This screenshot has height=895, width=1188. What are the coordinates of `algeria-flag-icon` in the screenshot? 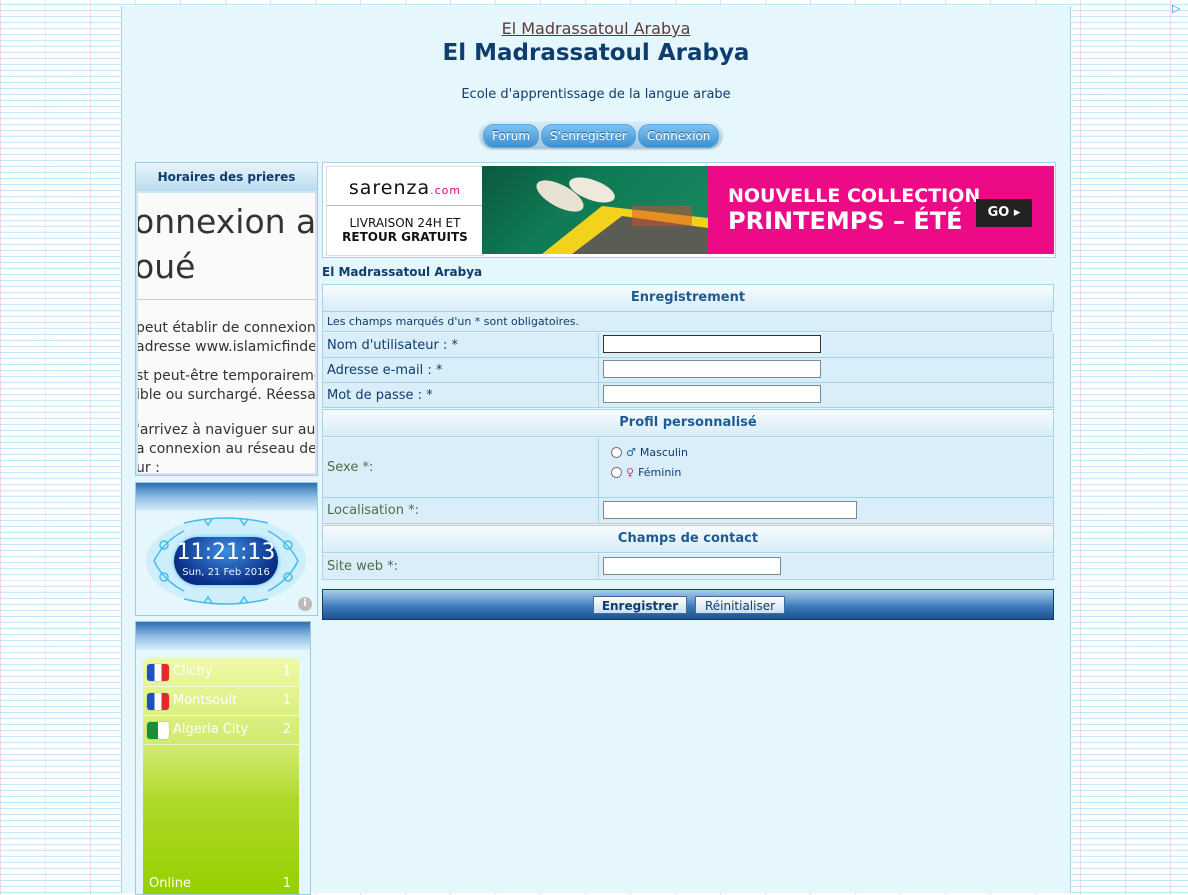 It's located at (158, 730).